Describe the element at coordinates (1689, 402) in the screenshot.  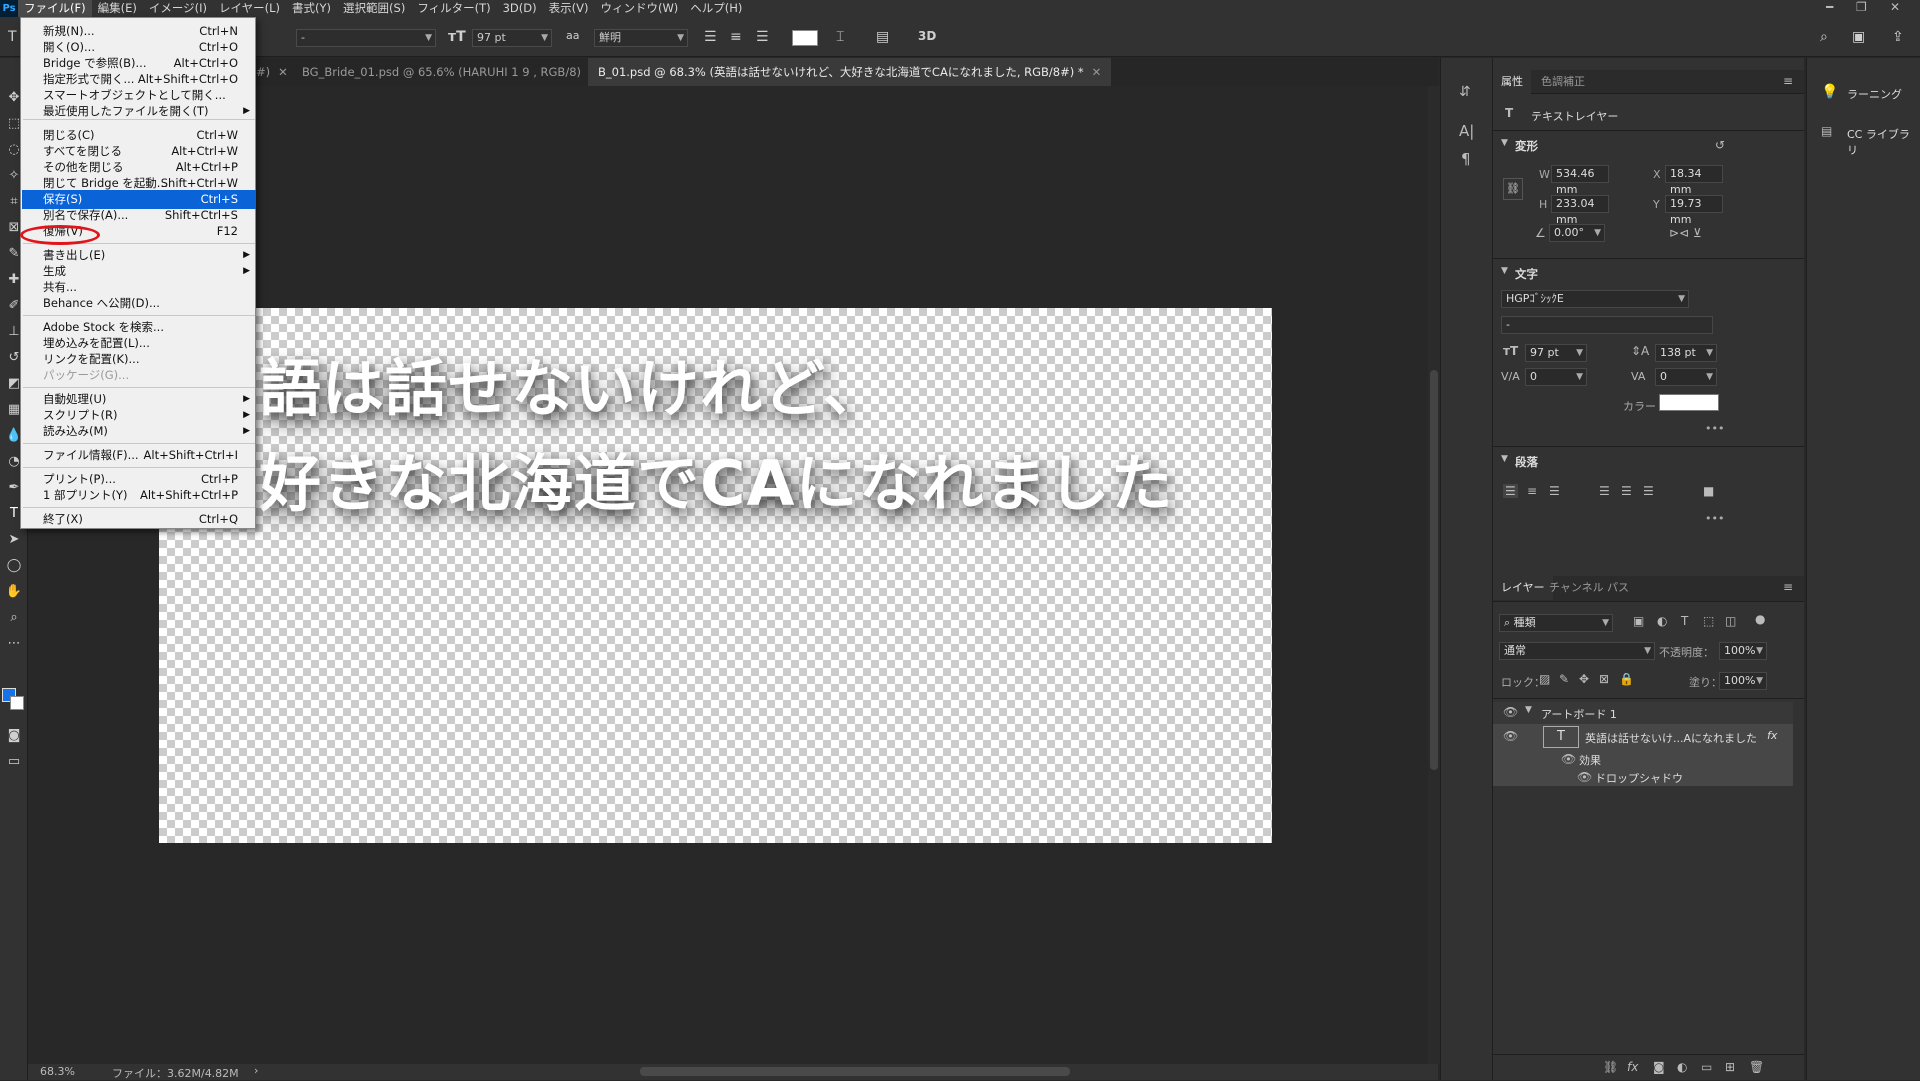
I see `text-color-swatch` at that location.